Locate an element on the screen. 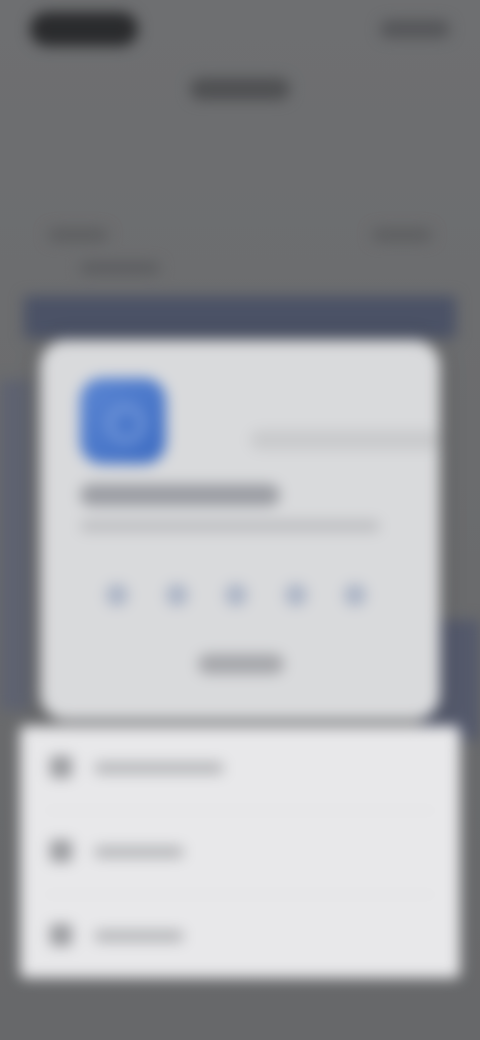 The width and height of the screenshot is (480, 1040). pin-input is located at coordinates (236, 596).